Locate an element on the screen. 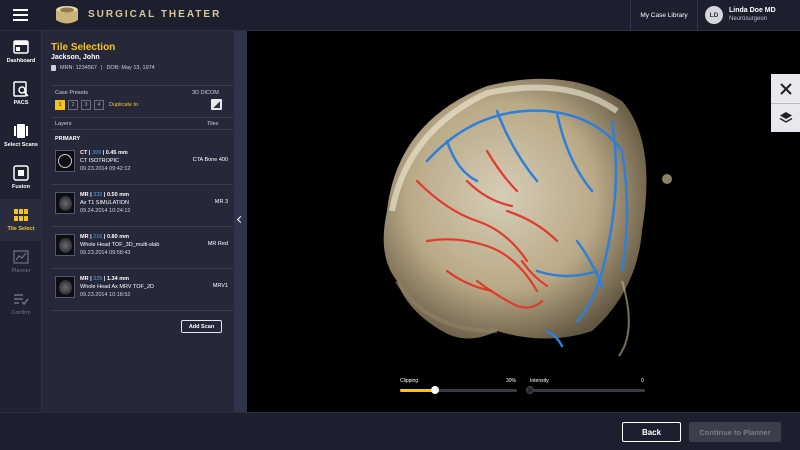  pacs-icon is located at coordinates (21, 89).